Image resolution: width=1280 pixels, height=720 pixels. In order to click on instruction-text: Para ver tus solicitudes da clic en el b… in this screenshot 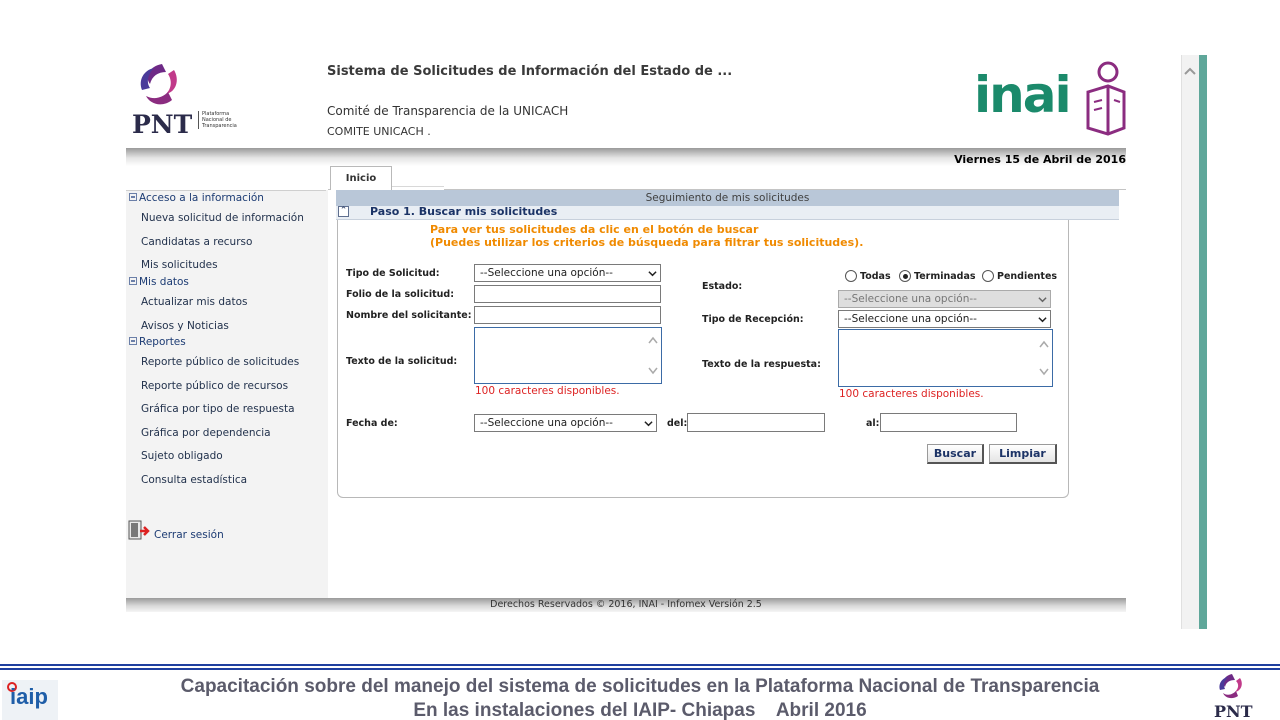, I will do `click(594, 229)`.